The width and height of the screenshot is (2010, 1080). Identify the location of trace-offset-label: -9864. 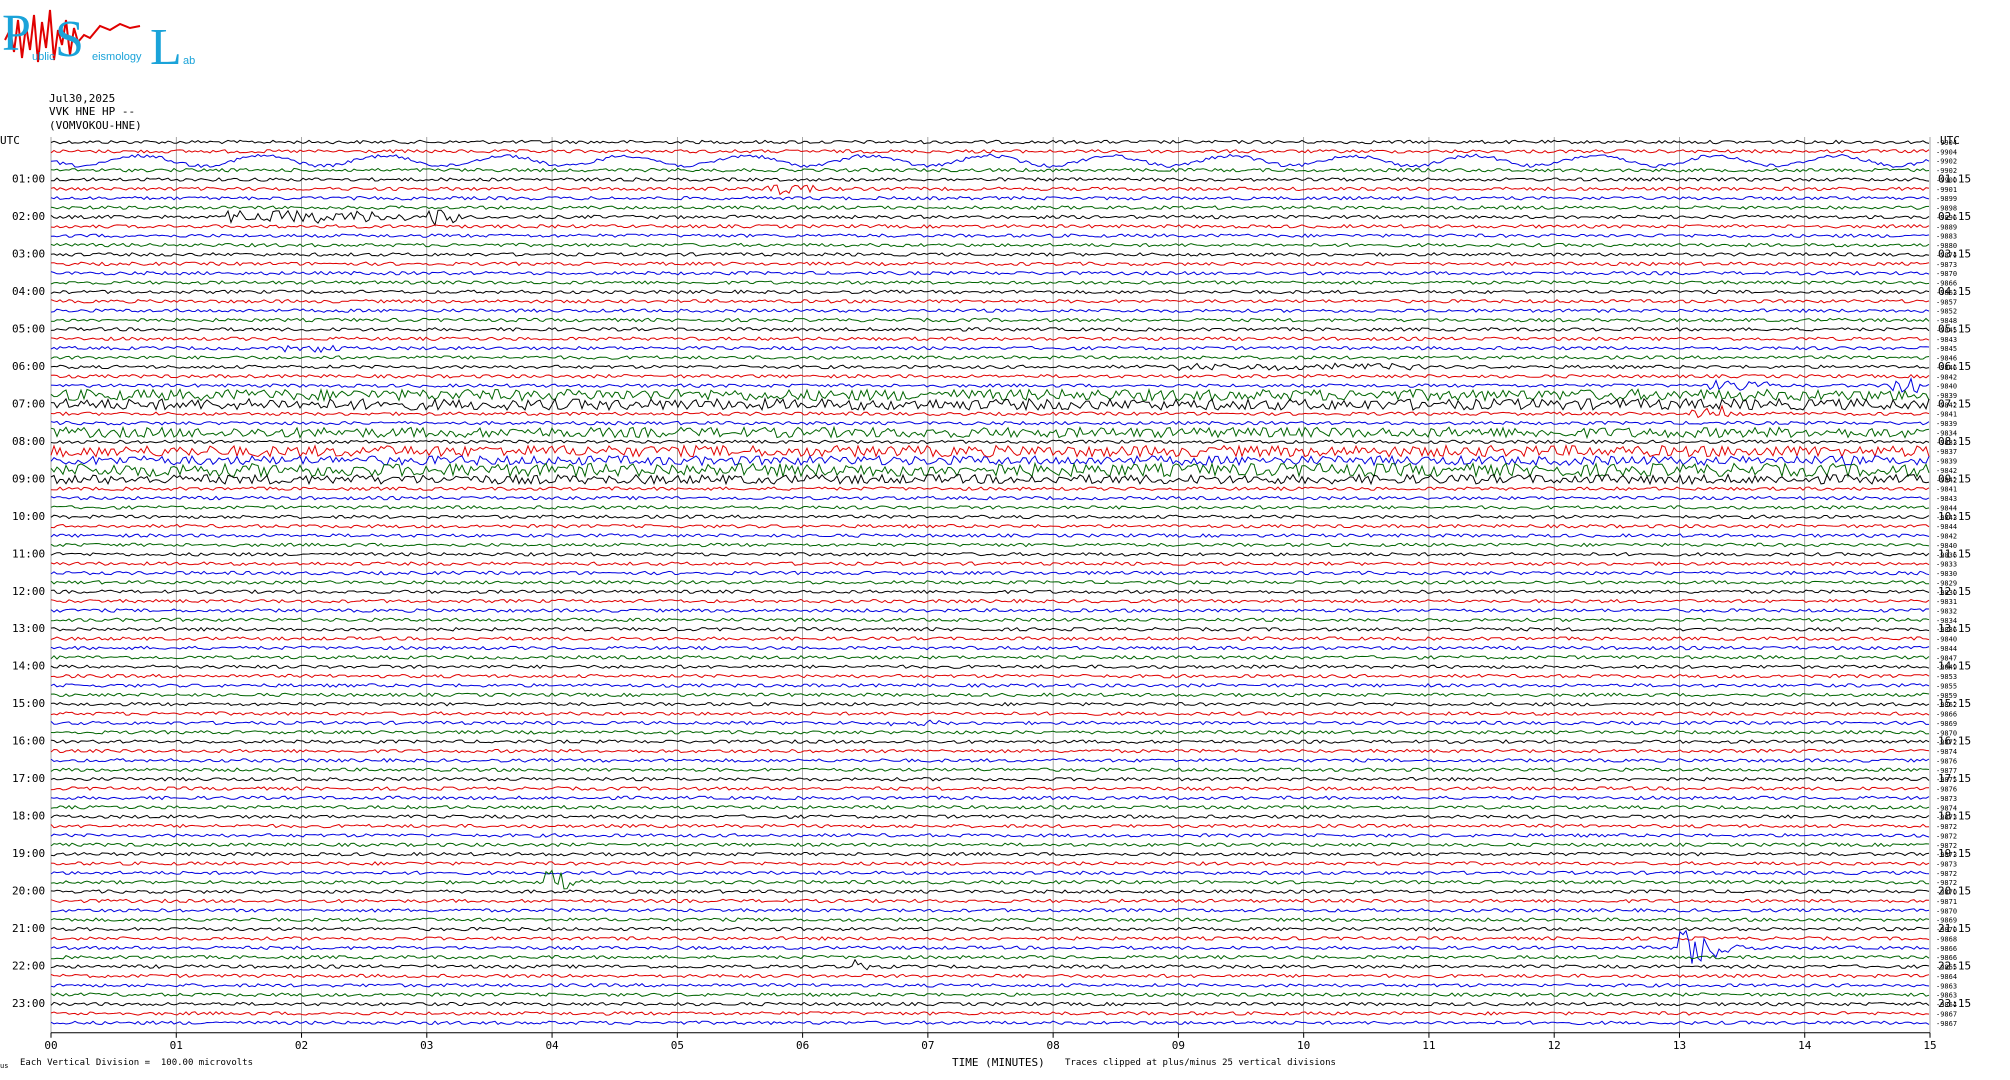
(1946, 977).